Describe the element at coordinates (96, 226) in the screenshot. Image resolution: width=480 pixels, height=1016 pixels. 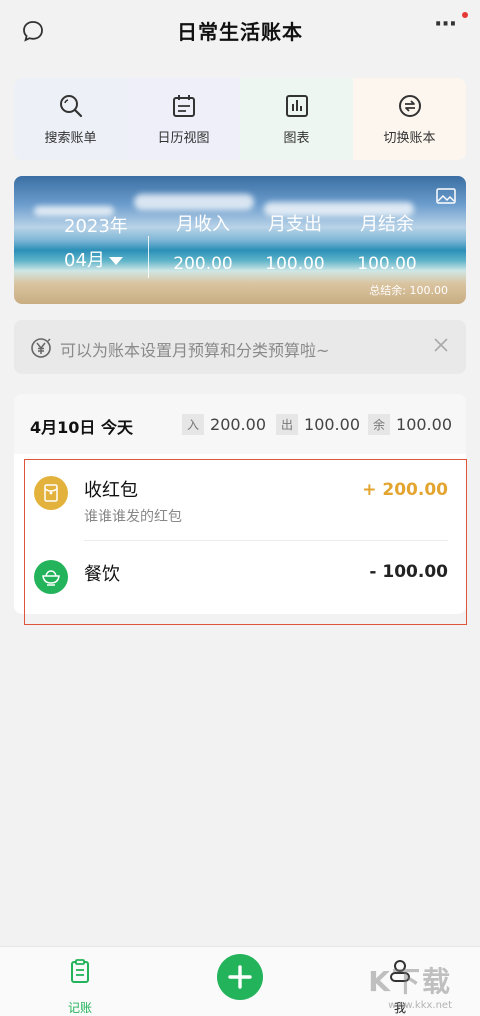
I see `year-label: 2023年` at that location.